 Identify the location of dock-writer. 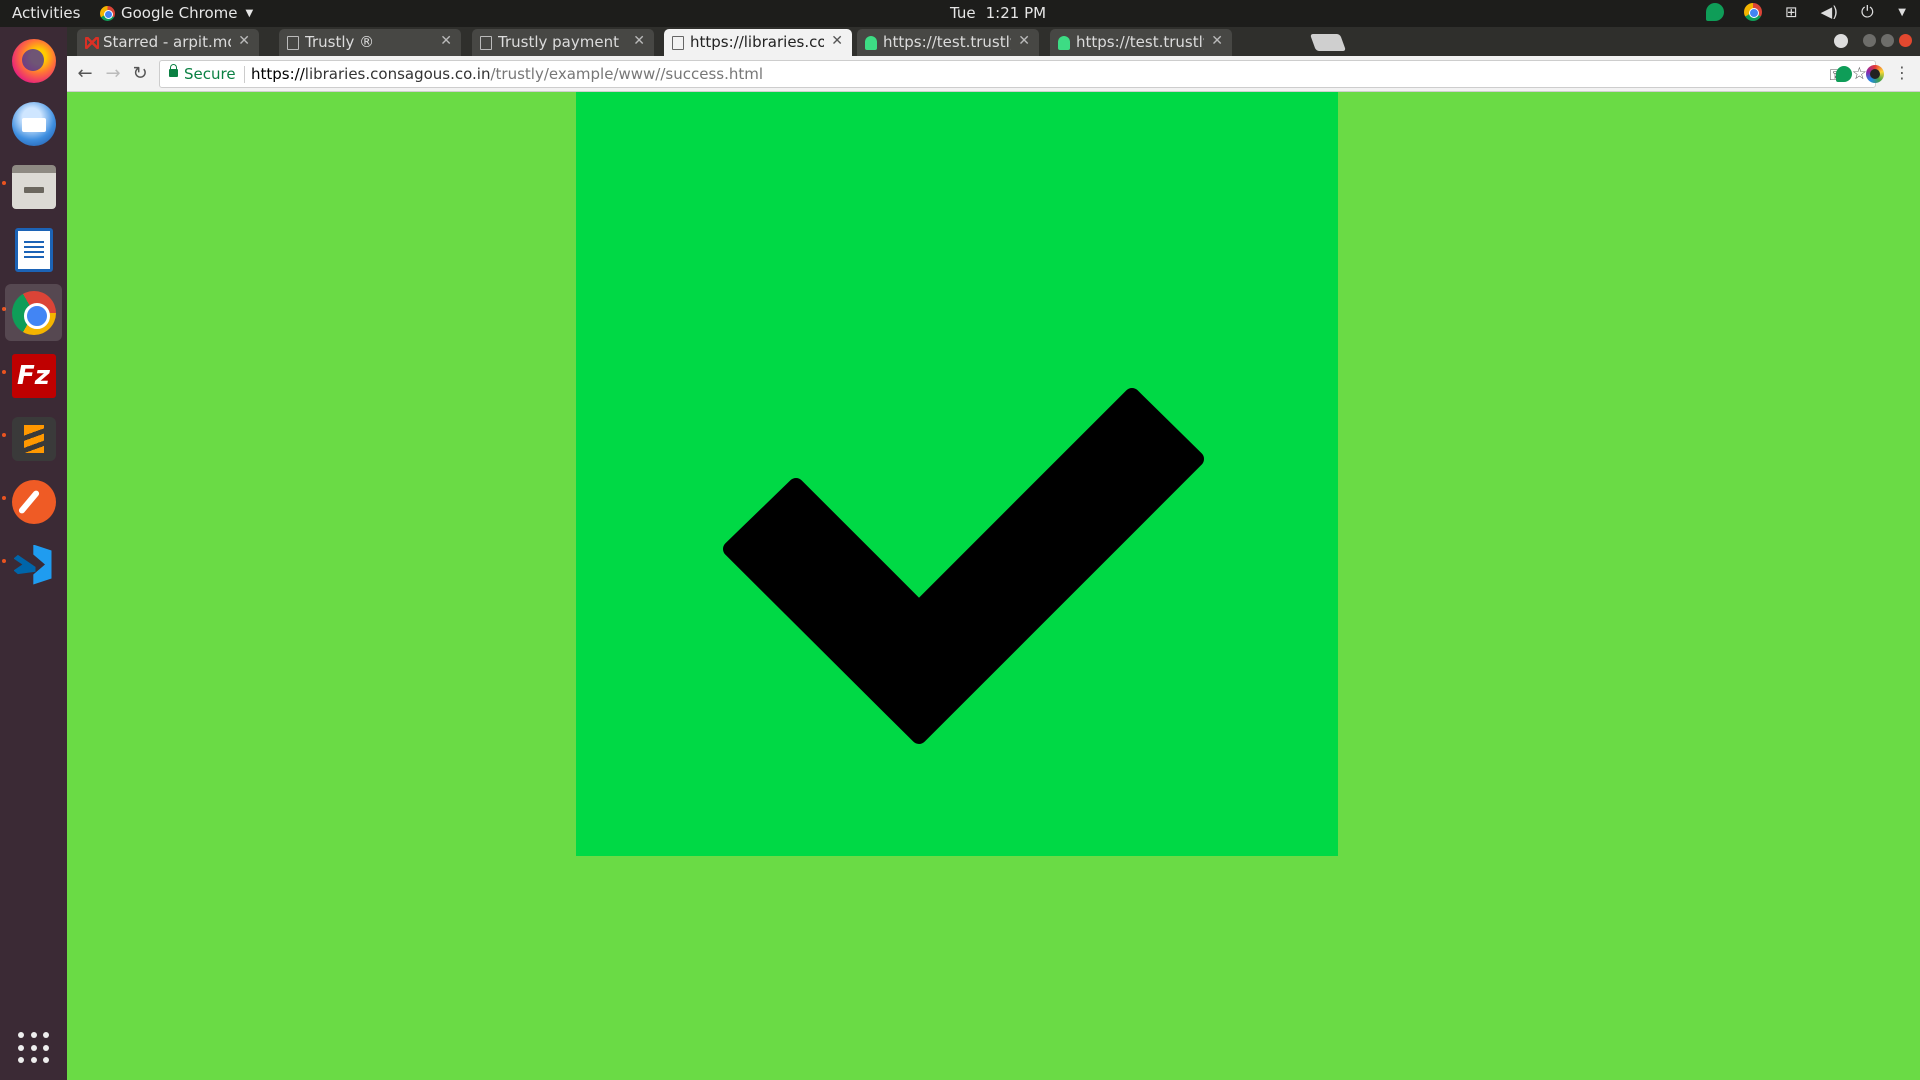
(33, 249).